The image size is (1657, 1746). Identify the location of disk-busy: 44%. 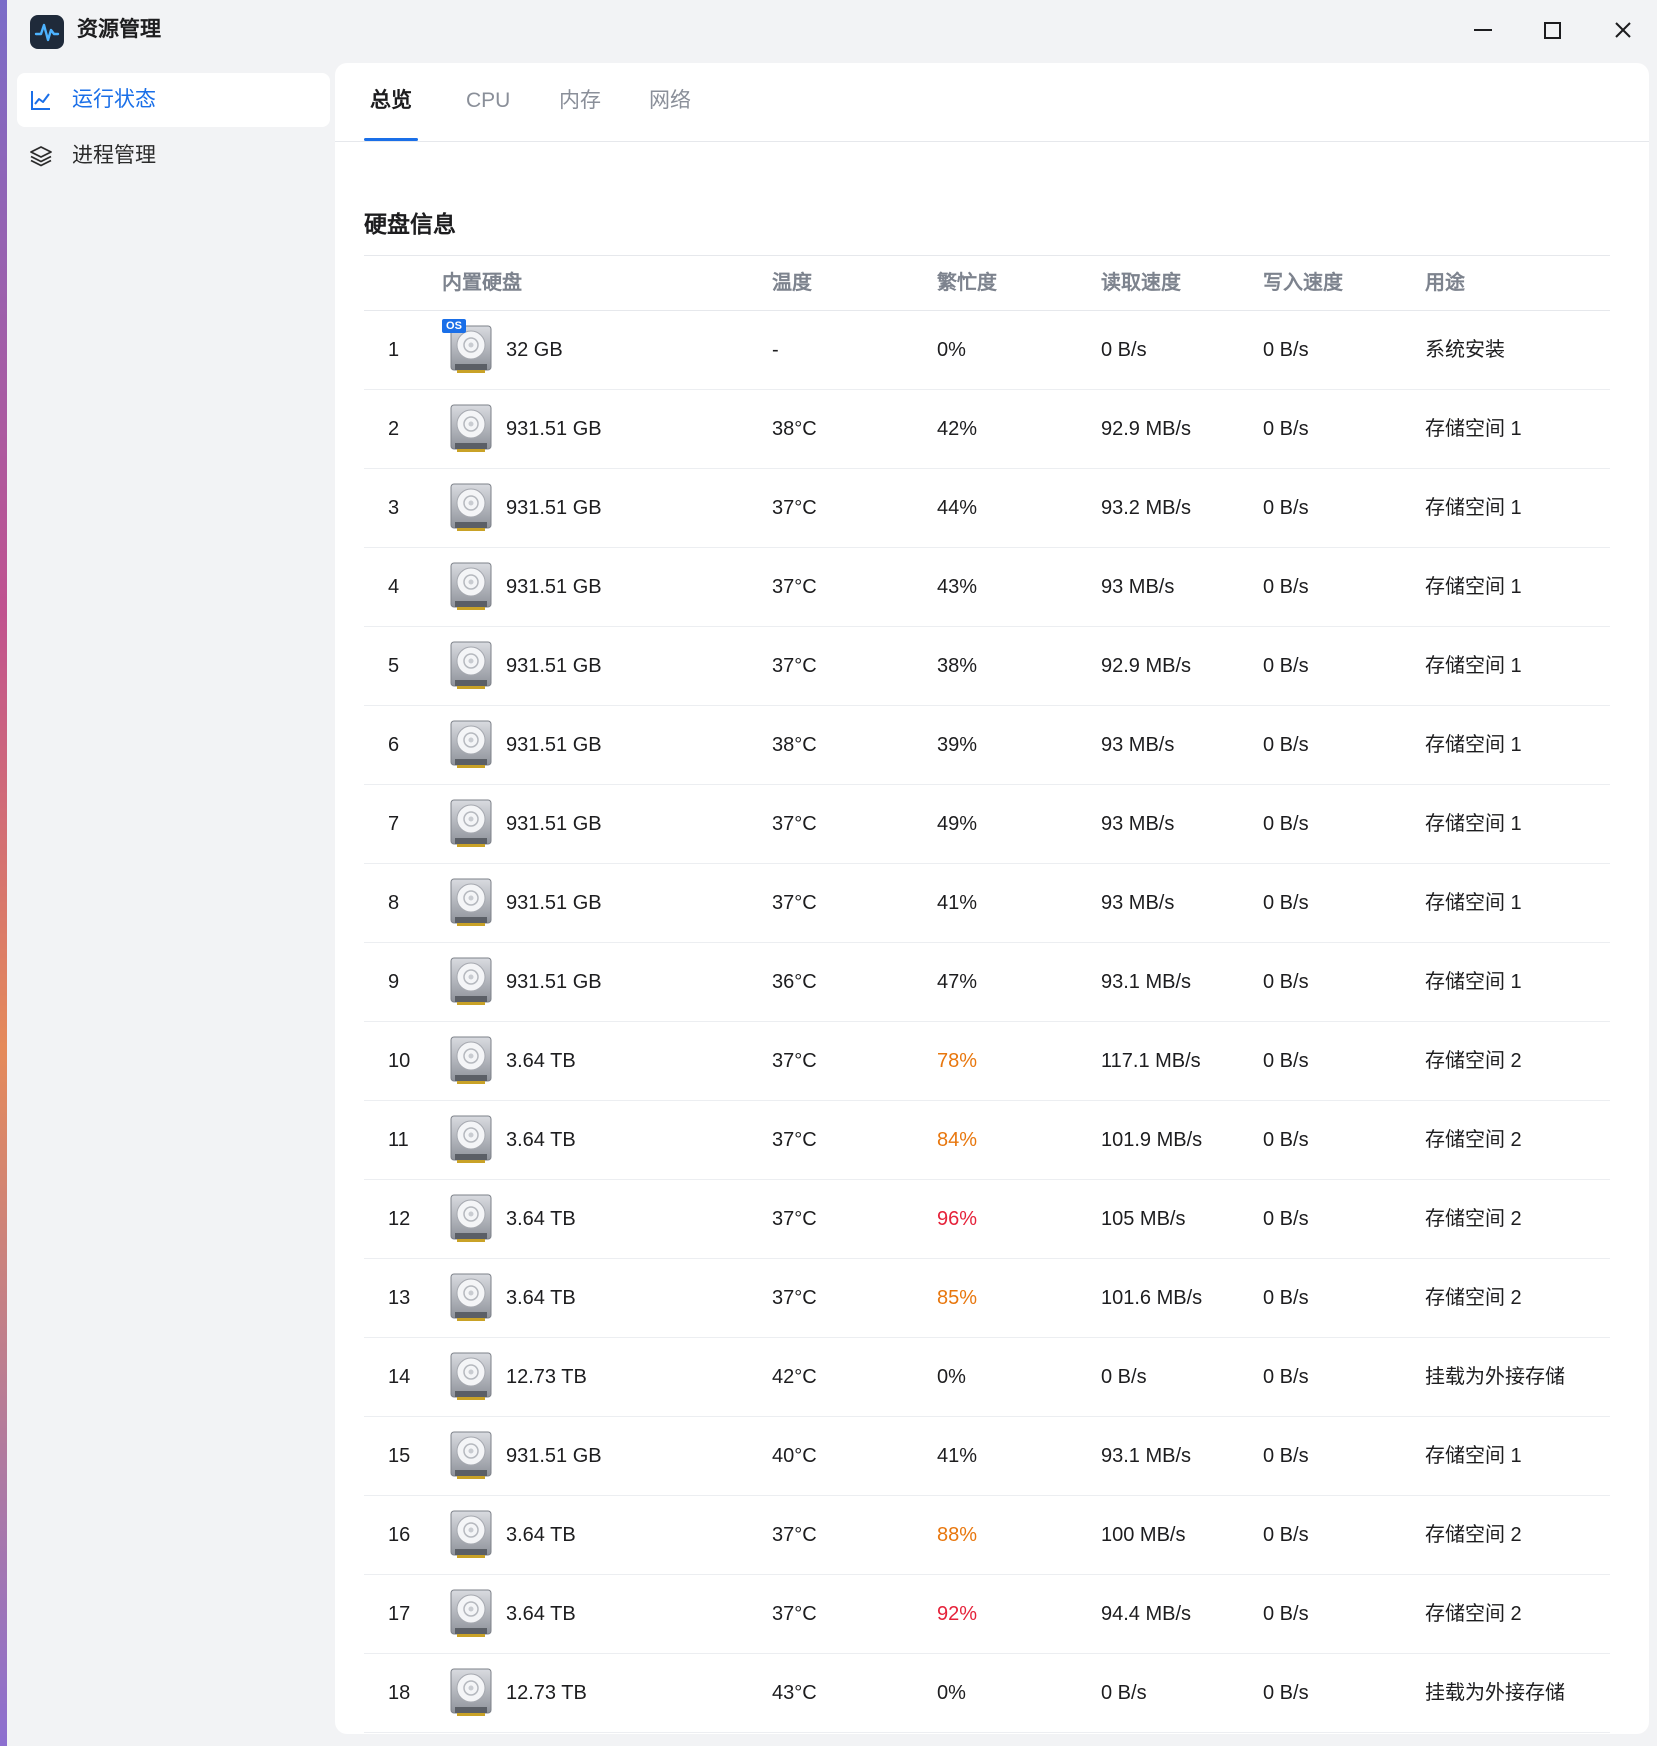
(957, 508).